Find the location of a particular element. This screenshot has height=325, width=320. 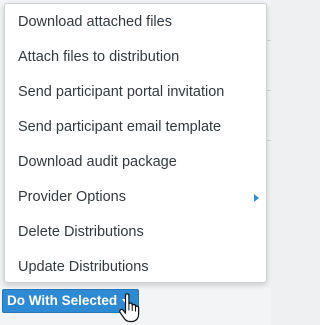

menu-item-label: Attach files to distribution is located at coordinates (99, 57).